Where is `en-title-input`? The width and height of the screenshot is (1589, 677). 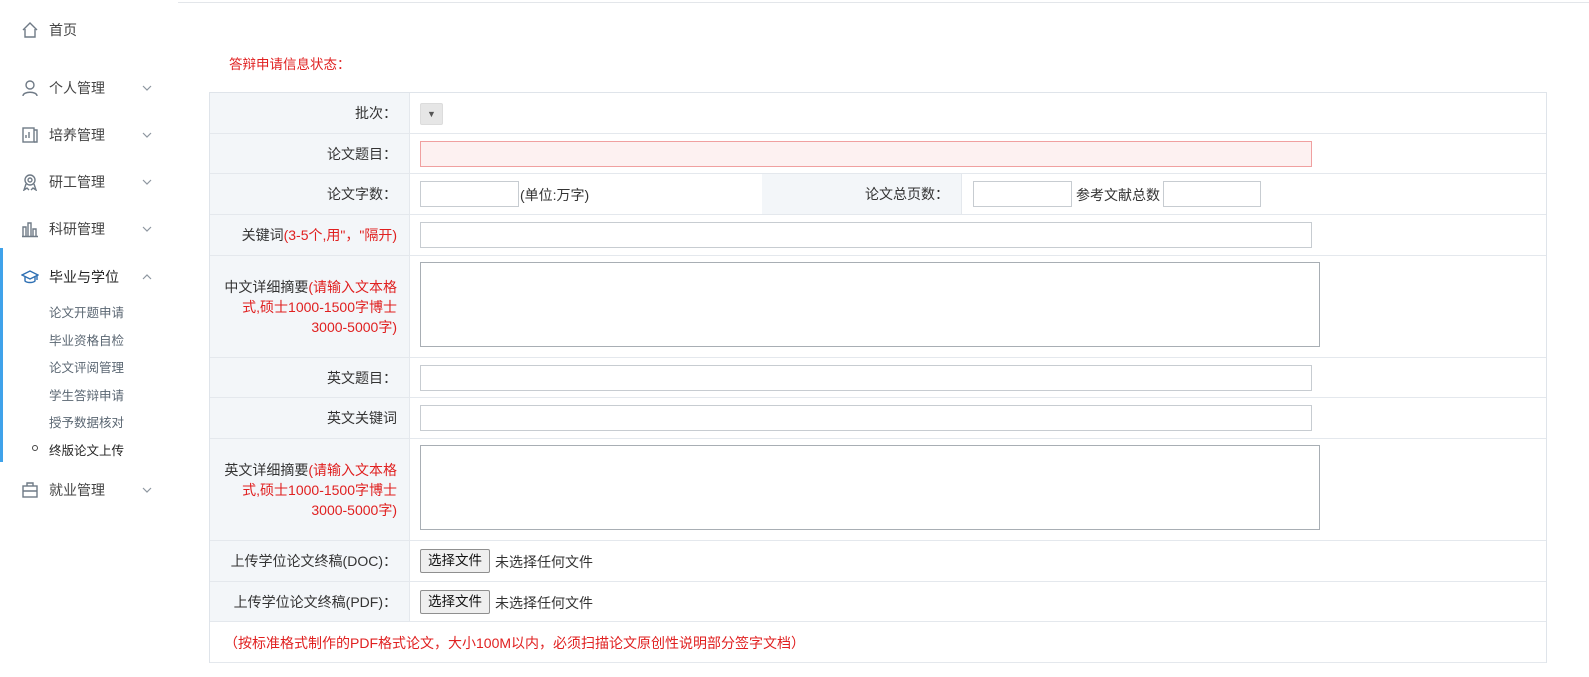
en-title-input is located at coordinates (866, 378).